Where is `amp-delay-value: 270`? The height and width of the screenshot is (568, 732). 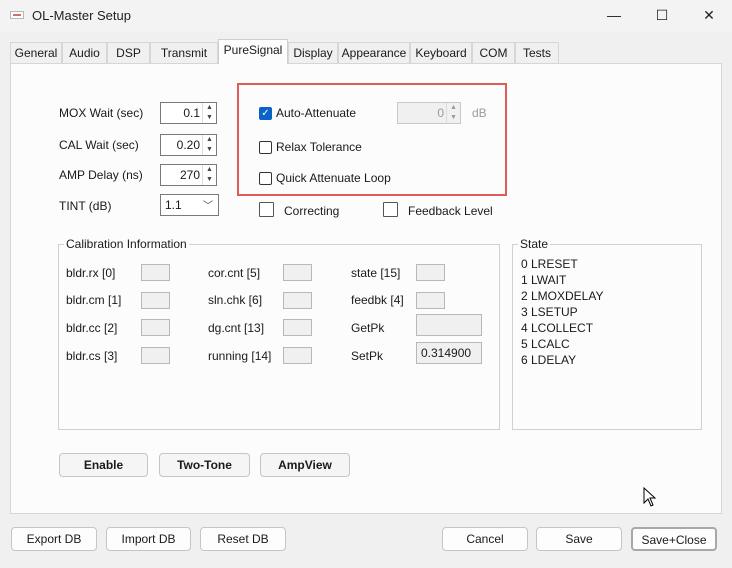 amp-delay-value: 270 is located at coordinates (189, 175).